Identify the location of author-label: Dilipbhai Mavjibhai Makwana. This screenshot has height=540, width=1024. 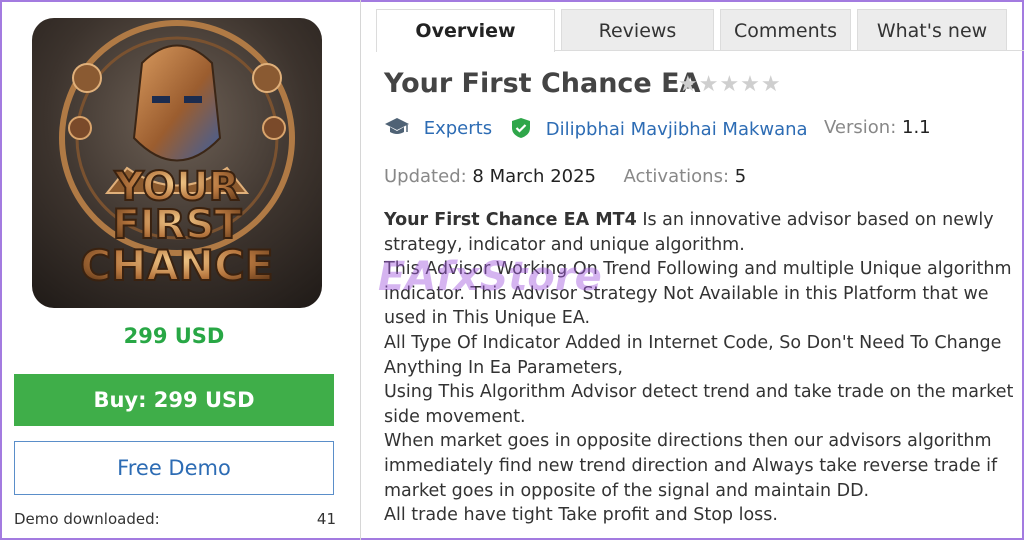
(677, 129).